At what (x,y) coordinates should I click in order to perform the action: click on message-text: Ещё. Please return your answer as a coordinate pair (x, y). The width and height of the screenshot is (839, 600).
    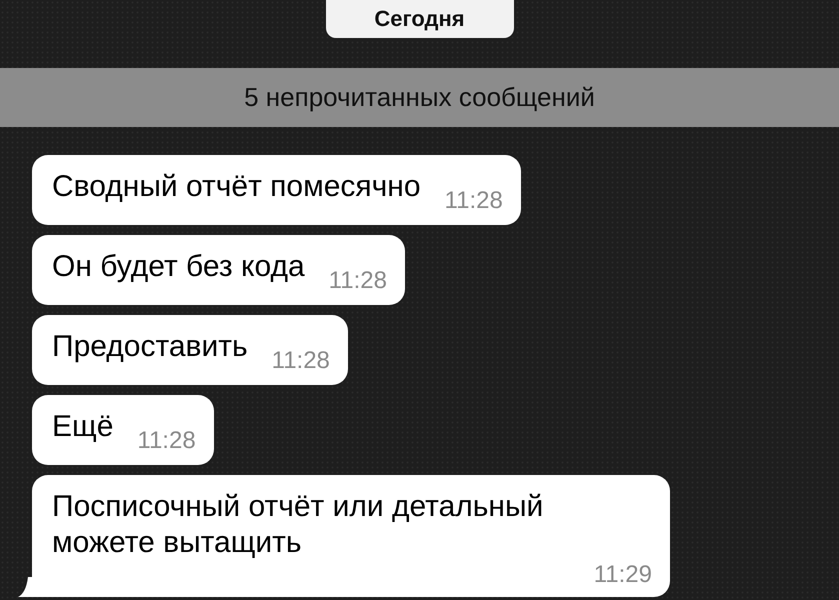
    Looking at the image, I should click on (83, 427).